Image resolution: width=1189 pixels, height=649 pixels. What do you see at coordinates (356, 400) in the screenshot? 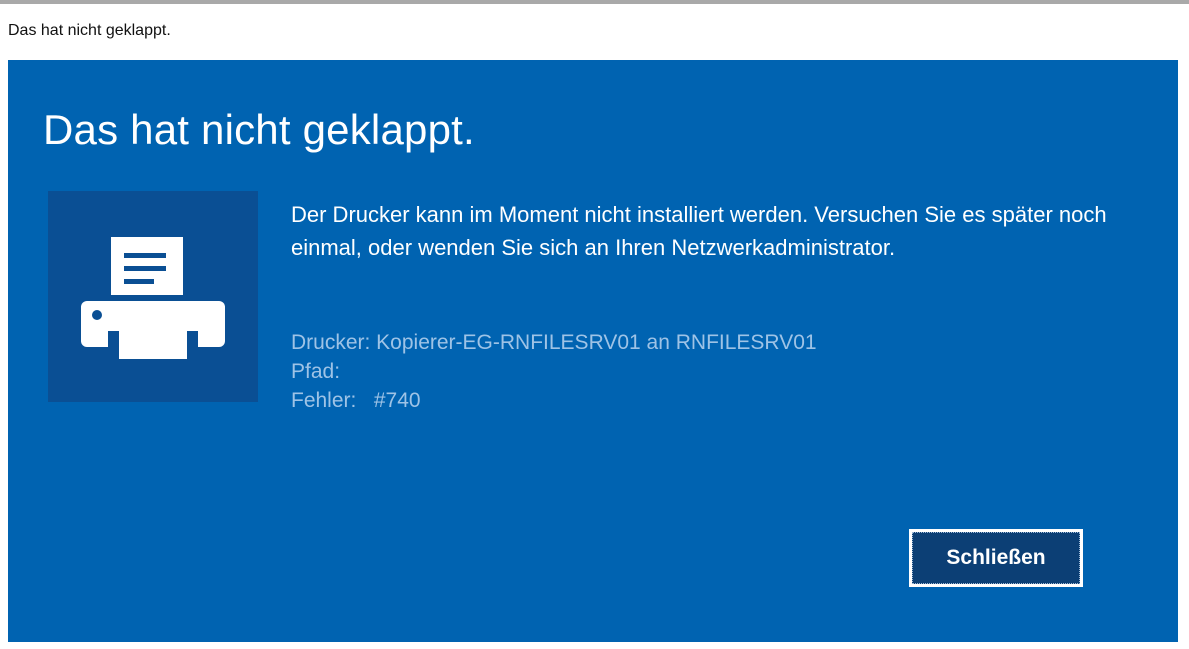
I see `error-code-detail: Fehler: #740` at bounding box center [356, 400].